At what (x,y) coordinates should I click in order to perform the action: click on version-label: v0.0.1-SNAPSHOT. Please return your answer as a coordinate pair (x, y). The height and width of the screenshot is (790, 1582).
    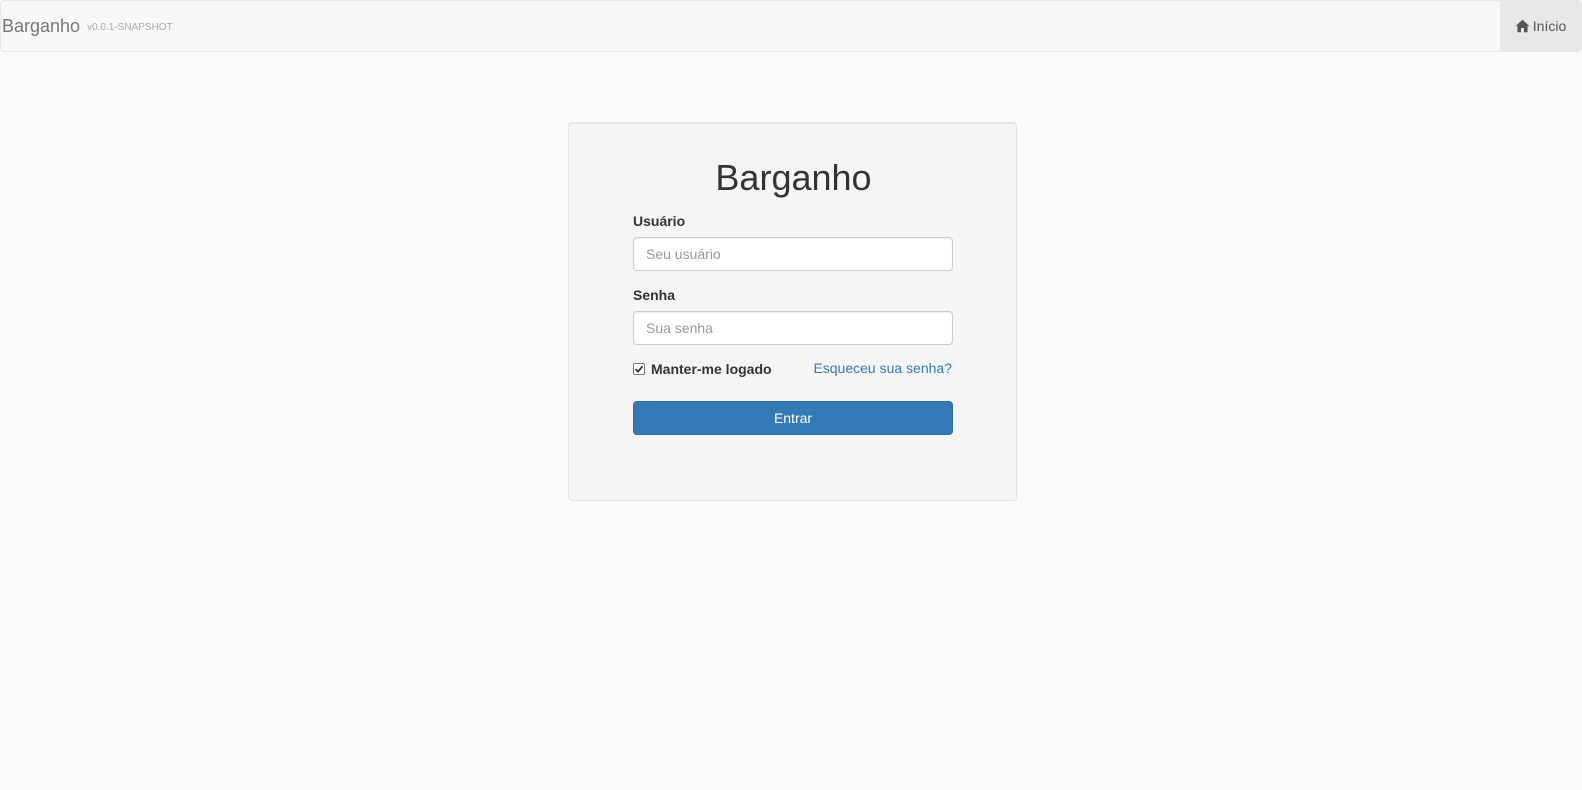
    Looking at the image, I should click on (130, 27).